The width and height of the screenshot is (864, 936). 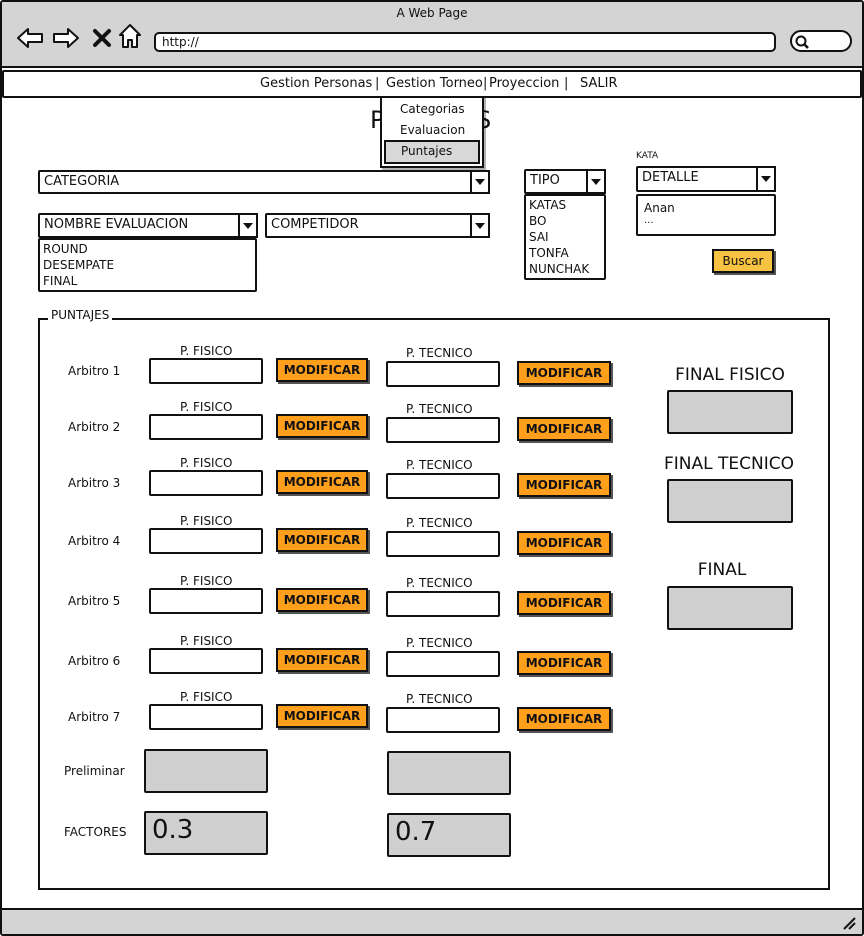 What do you see at coordinates (94, 771) in the screenshot?
I see `preliminar-label: Preliminar` at bounding box center [94, 771].